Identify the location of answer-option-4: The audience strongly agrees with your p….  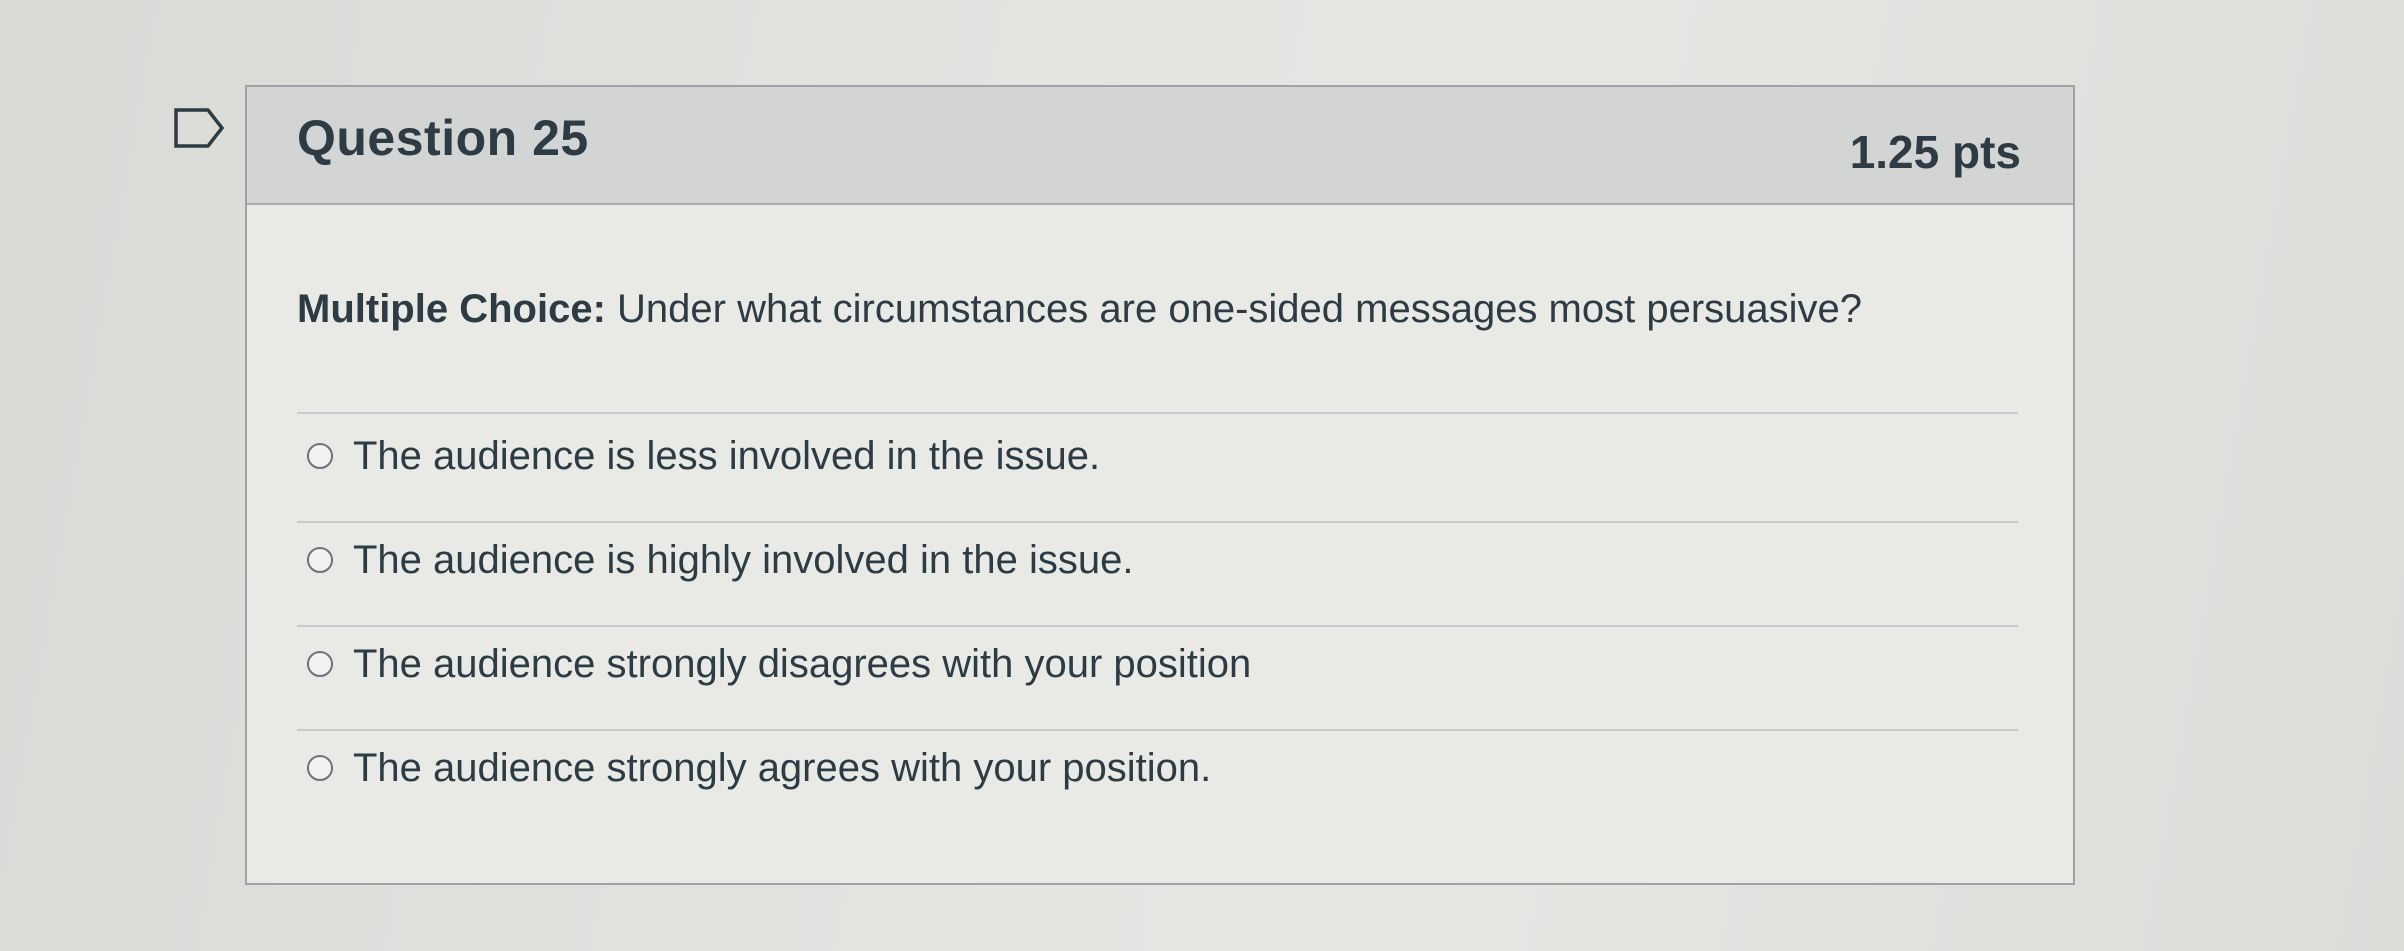
(759, 768).